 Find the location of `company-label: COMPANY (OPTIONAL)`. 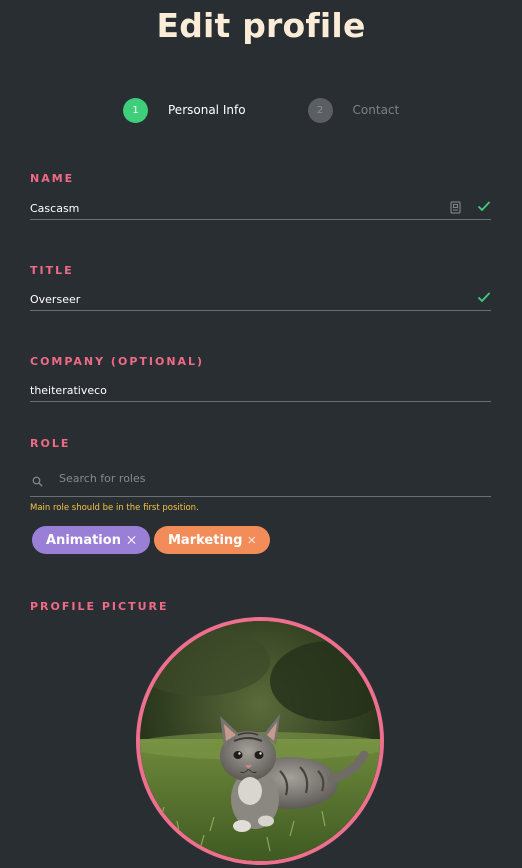

company-label: COMPANY (OPTIONAL) is located at coordinates (117, 361).